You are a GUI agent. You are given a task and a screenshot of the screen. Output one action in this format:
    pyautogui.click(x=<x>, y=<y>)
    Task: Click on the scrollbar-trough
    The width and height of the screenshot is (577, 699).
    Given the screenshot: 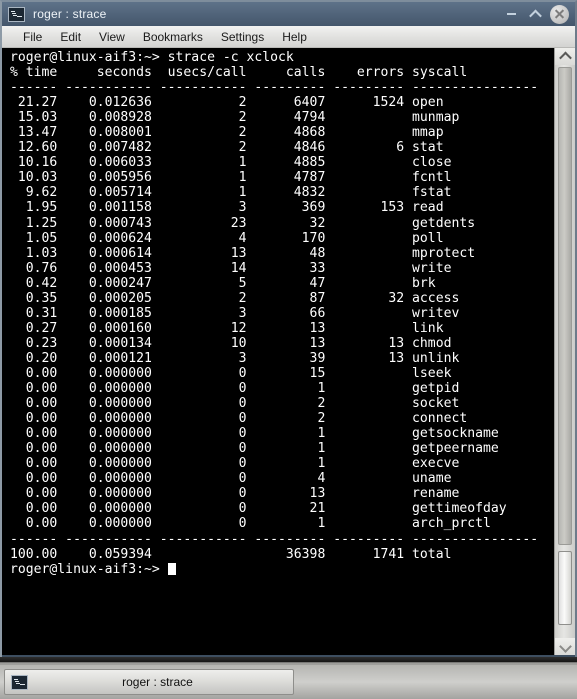 What is the action you would take?
    pyautogui.click(x=565, y=351)
    